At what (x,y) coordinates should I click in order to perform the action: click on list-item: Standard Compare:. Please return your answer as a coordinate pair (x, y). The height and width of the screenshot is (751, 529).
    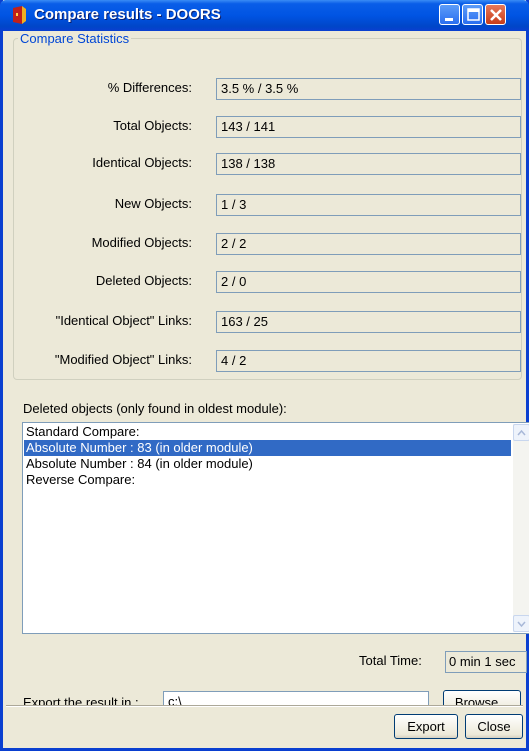
    Looking at the image, I should click on (267, 432).